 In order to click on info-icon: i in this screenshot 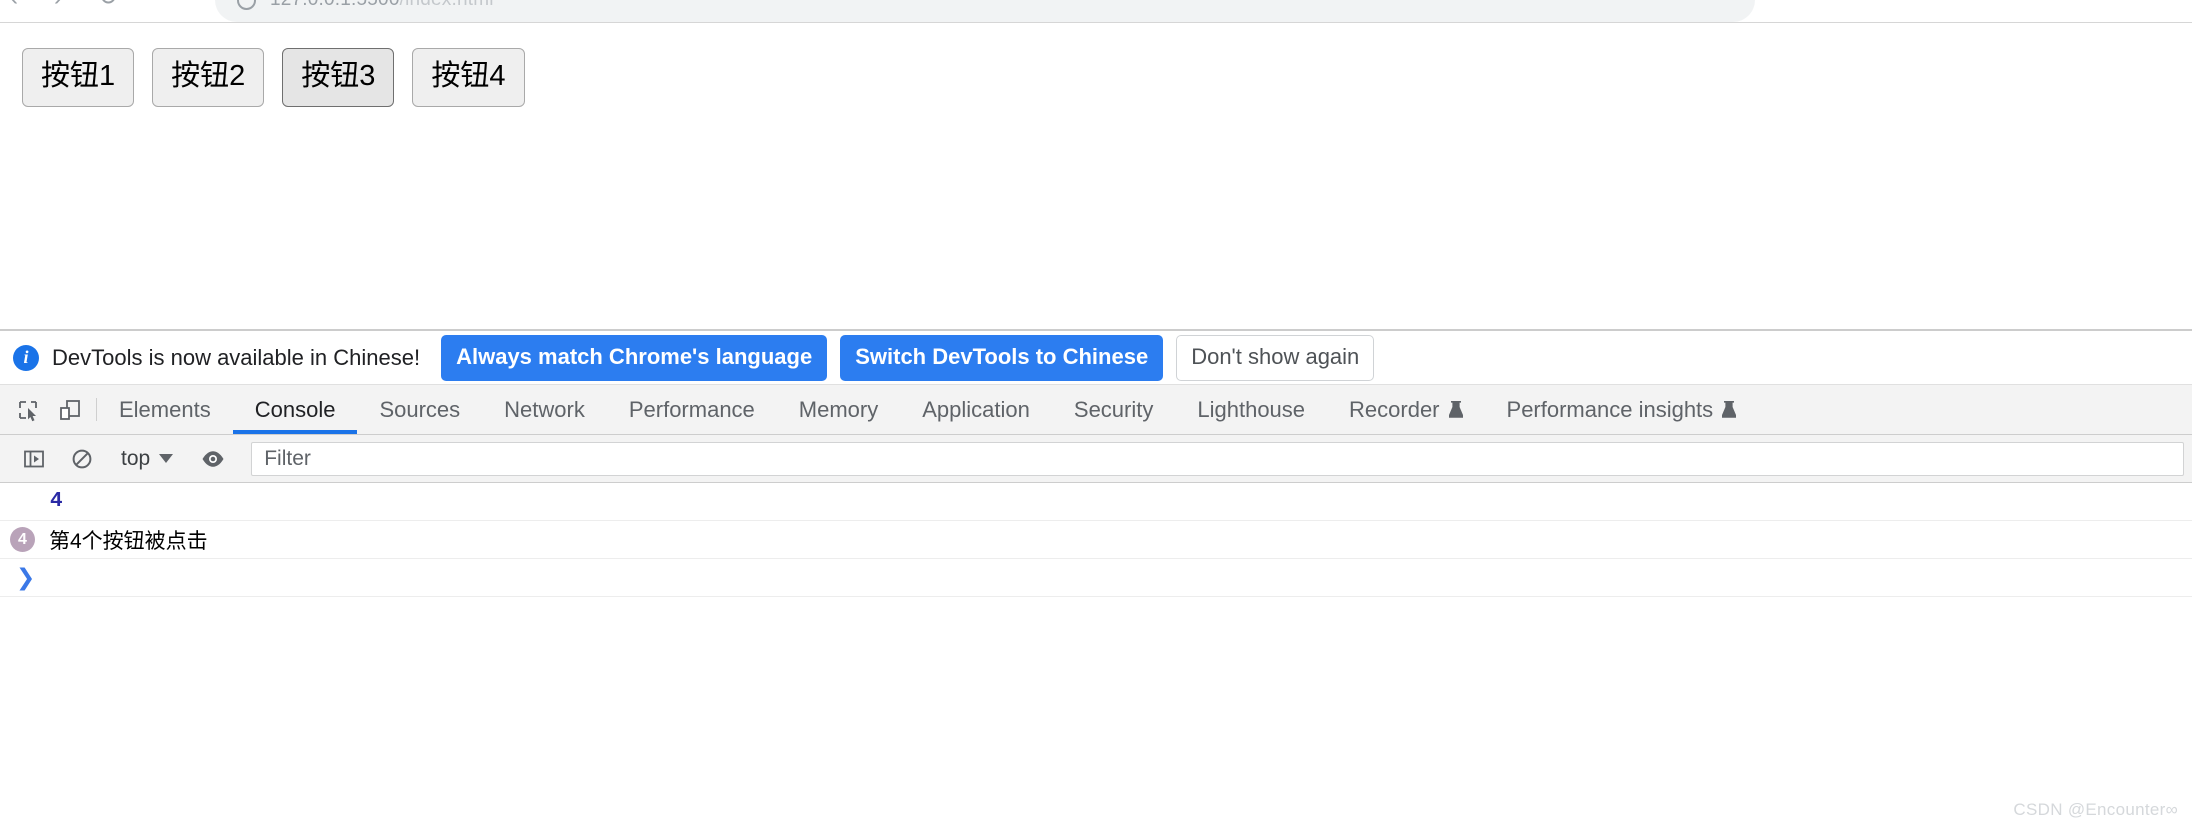, I will do `click(26, 357)`.